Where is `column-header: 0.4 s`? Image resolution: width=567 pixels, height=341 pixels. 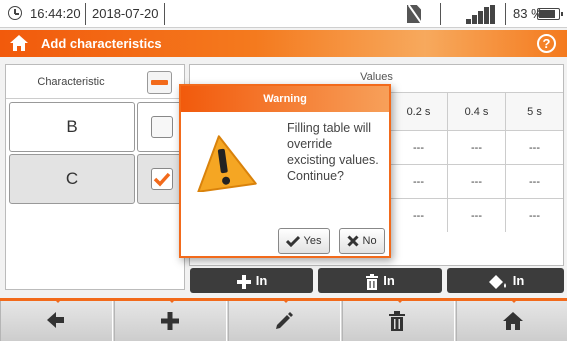 column-header: 0.4 s is located at coordinates (476, 111).